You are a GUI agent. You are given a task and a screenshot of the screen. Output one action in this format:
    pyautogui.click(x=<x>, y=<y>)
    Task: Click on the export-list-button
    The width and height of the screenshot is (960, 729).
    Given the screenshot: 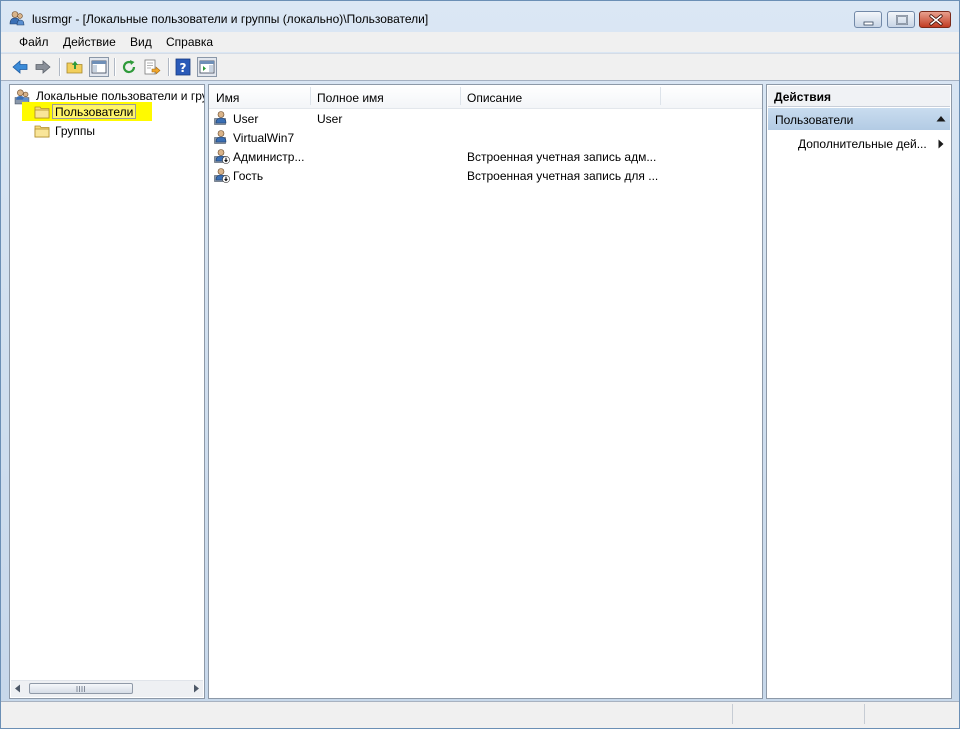 What is the action you would take?
    pyautogui.click(x=152, y=67)
    